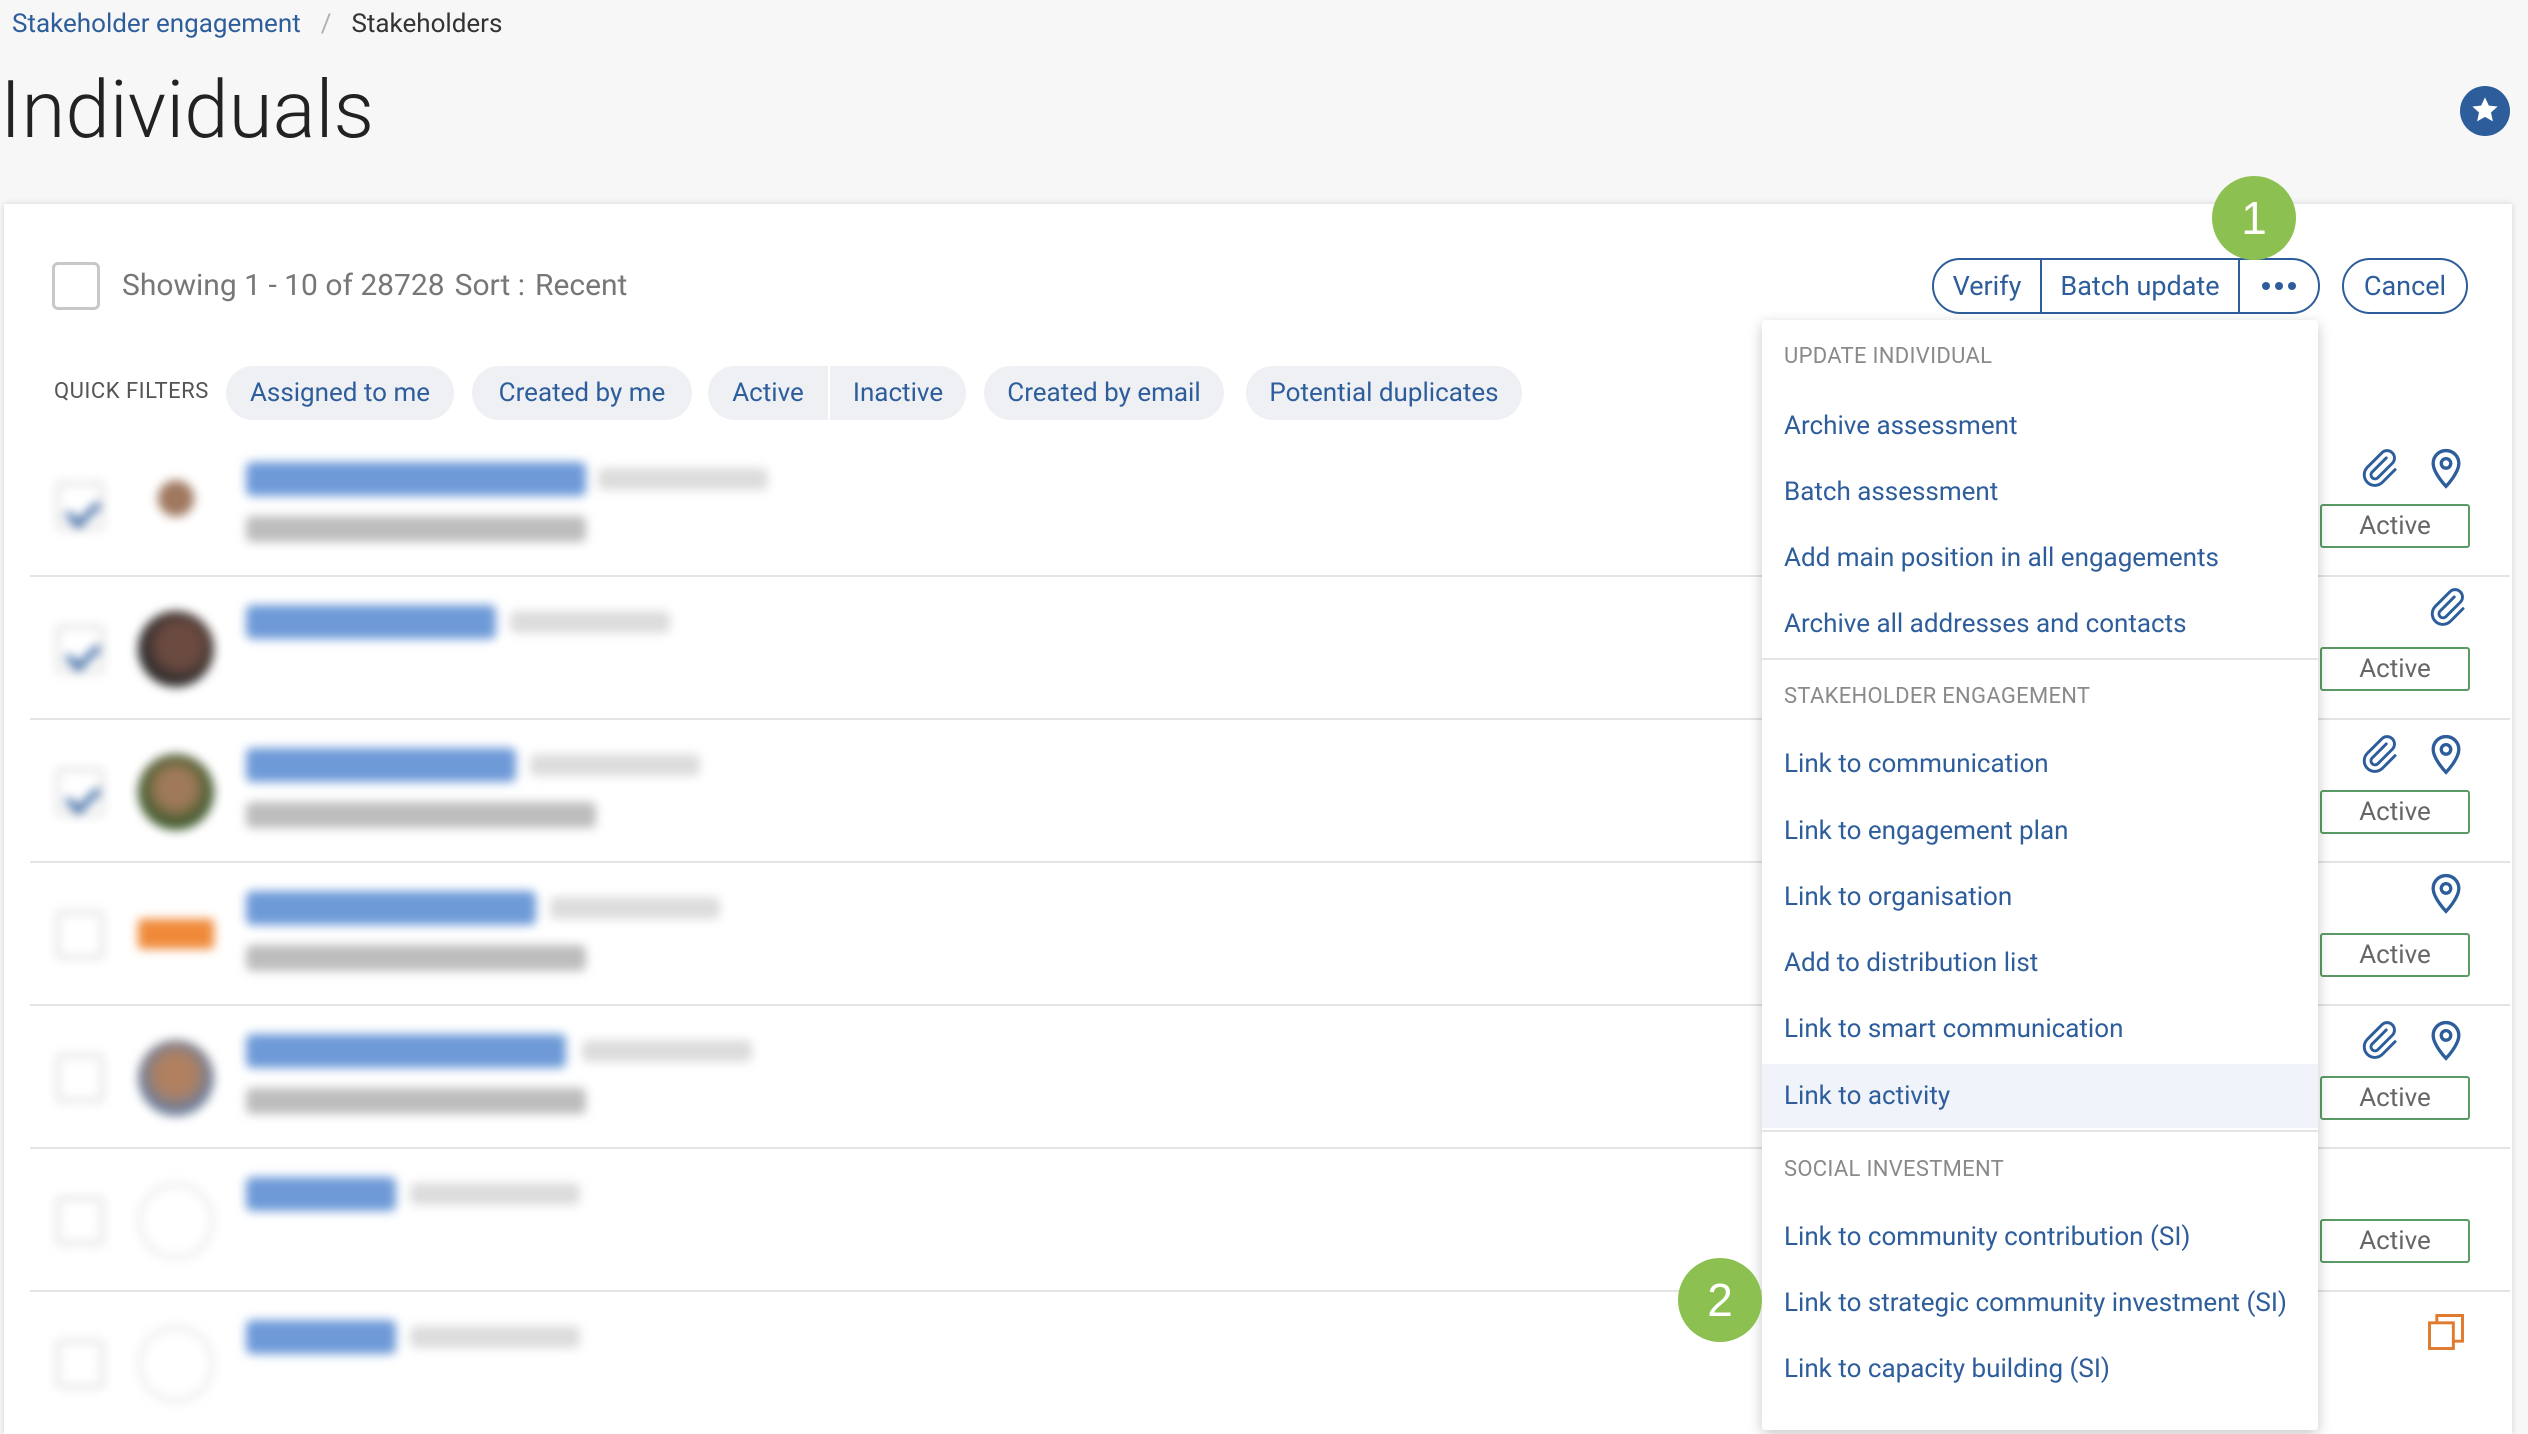  What do you see at coordinates (2040, 426) in the screenshot?
I see `menu-item-archive-assessment: Archive assessment` at bounding box center [2040, 426].